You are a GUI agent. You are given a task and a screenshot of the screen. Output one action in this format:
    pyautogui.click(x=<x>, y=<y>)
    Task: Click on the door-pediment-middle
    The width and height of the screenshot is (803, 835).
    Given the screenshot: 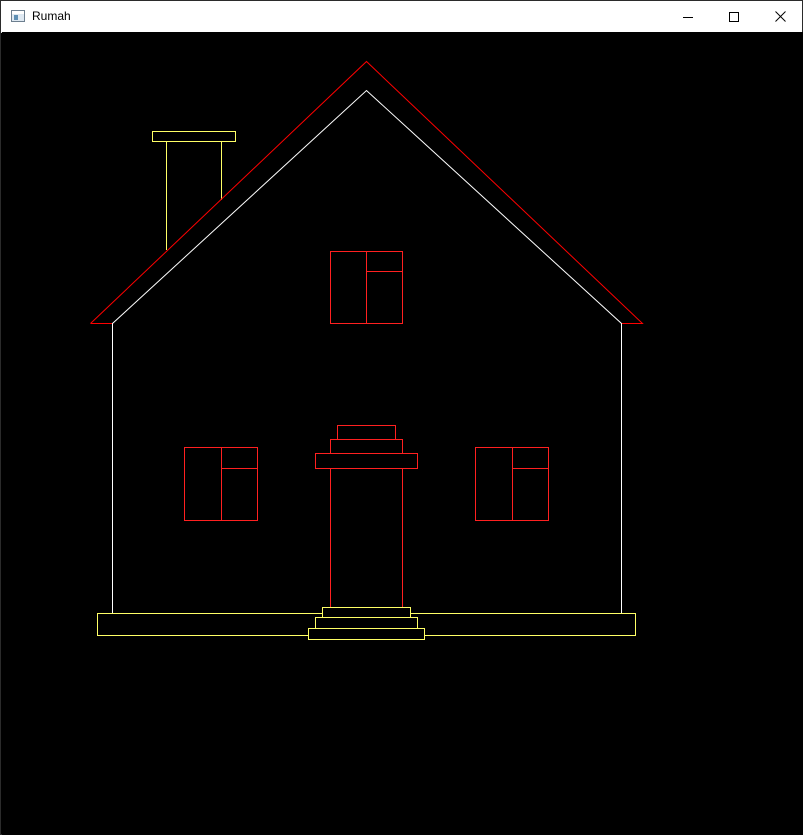 What is the action you would take?
    pyautogui.click(x=366, y=446)
    